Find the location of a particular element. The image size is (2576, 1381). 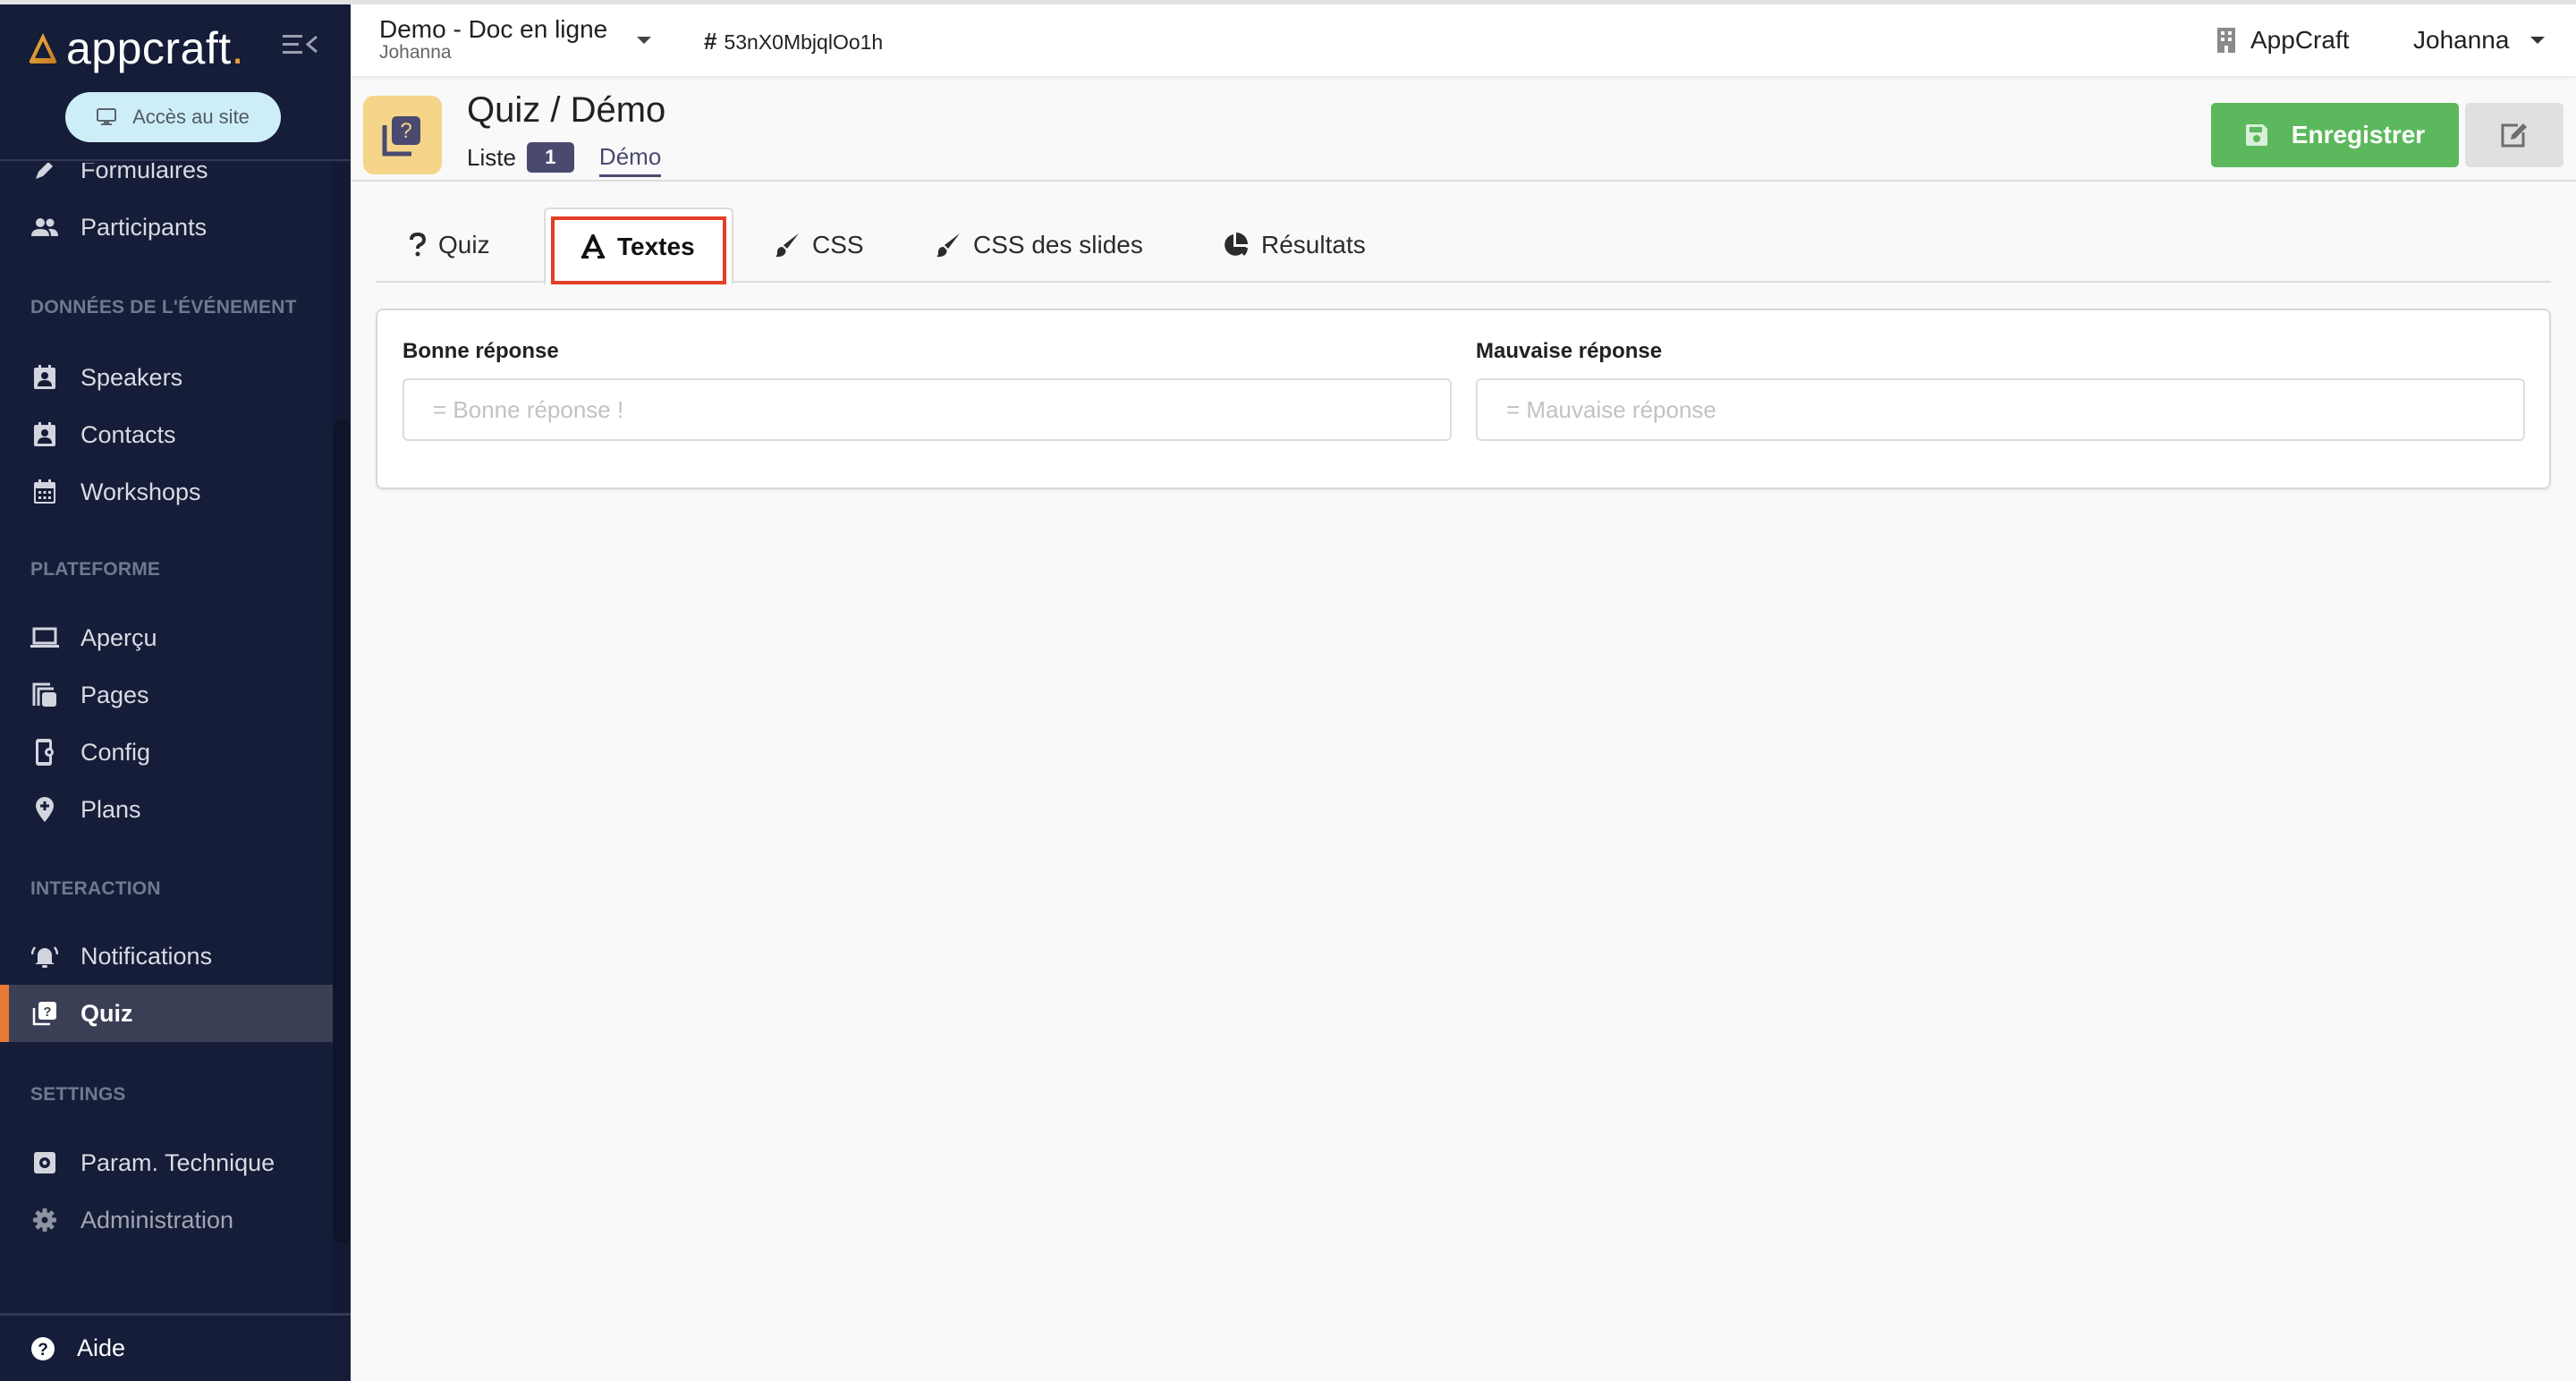

quiz-page-icon: ? is located at coordinates (402, 135).